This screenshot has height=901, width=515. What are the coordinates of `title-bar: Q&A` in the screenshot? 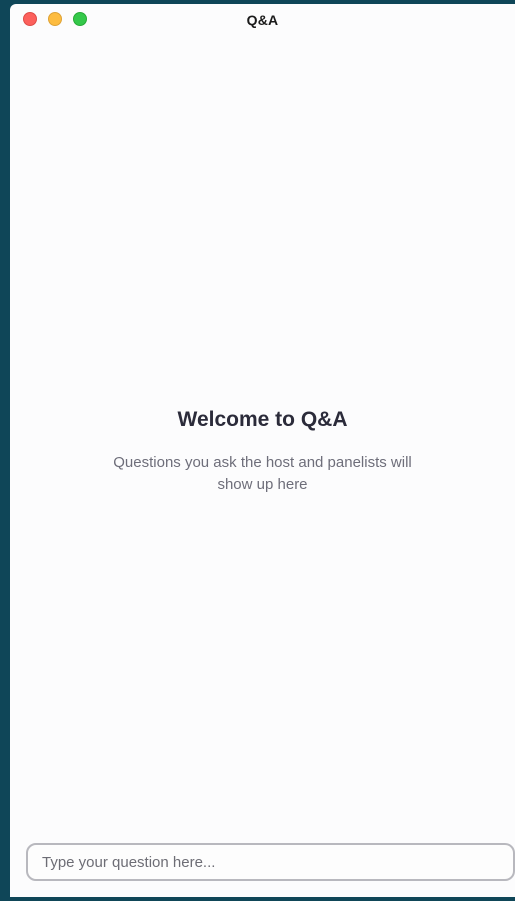 It's located at (262, 19).